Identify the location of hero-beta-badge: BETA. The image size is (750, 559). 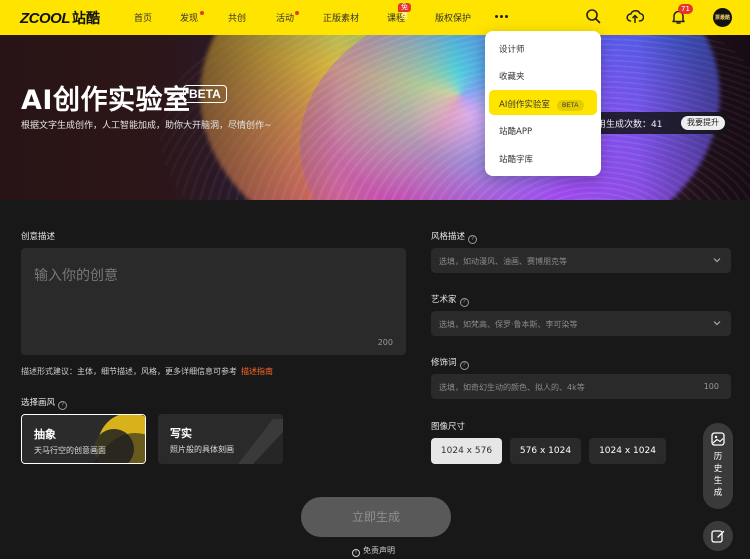
(205, 94).